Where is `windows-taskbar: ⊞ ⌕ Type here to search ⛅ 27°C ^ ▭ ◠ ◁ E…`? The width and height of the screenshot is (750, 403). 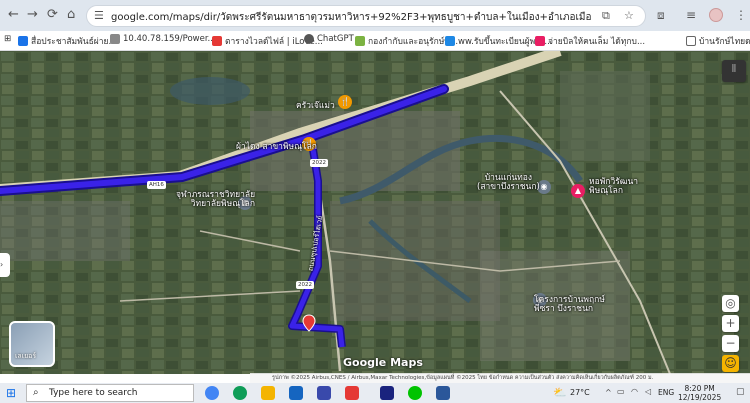
windows-taskbar: ⊞ ⌕ Type here to search ⛅ 27°C ^ ▭ ◠ ◁ E… is located at coordinates (375, 393).